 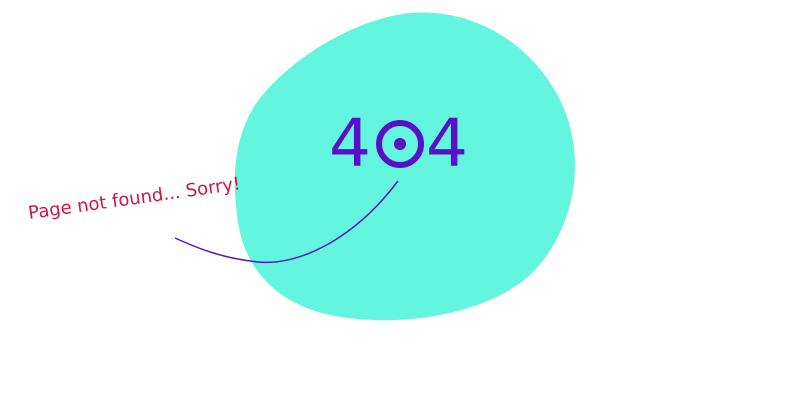 I want to click on error-code-digit-last: 4, so click(x=448, y=143).